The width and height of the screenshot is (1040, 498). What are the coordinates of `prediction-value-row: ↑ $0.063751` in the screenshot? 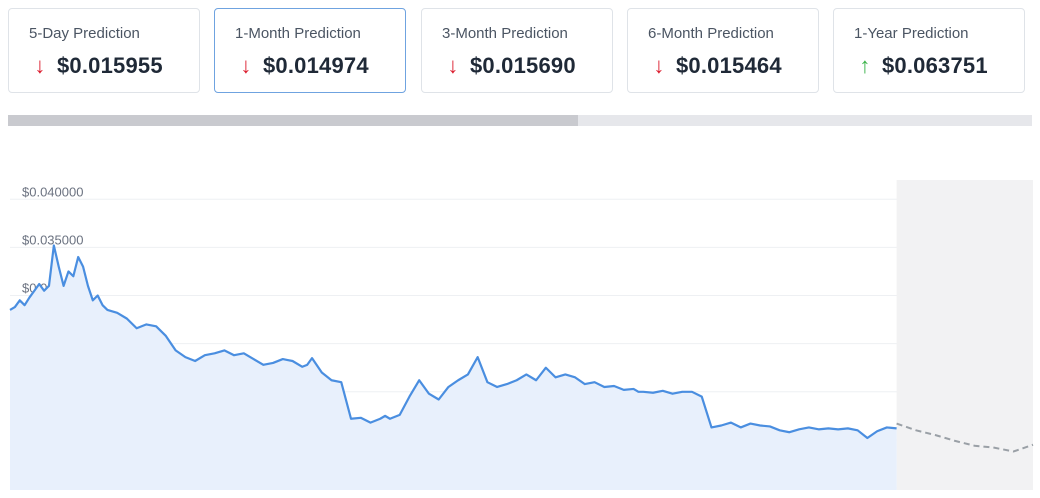 It's located at (922, 66).